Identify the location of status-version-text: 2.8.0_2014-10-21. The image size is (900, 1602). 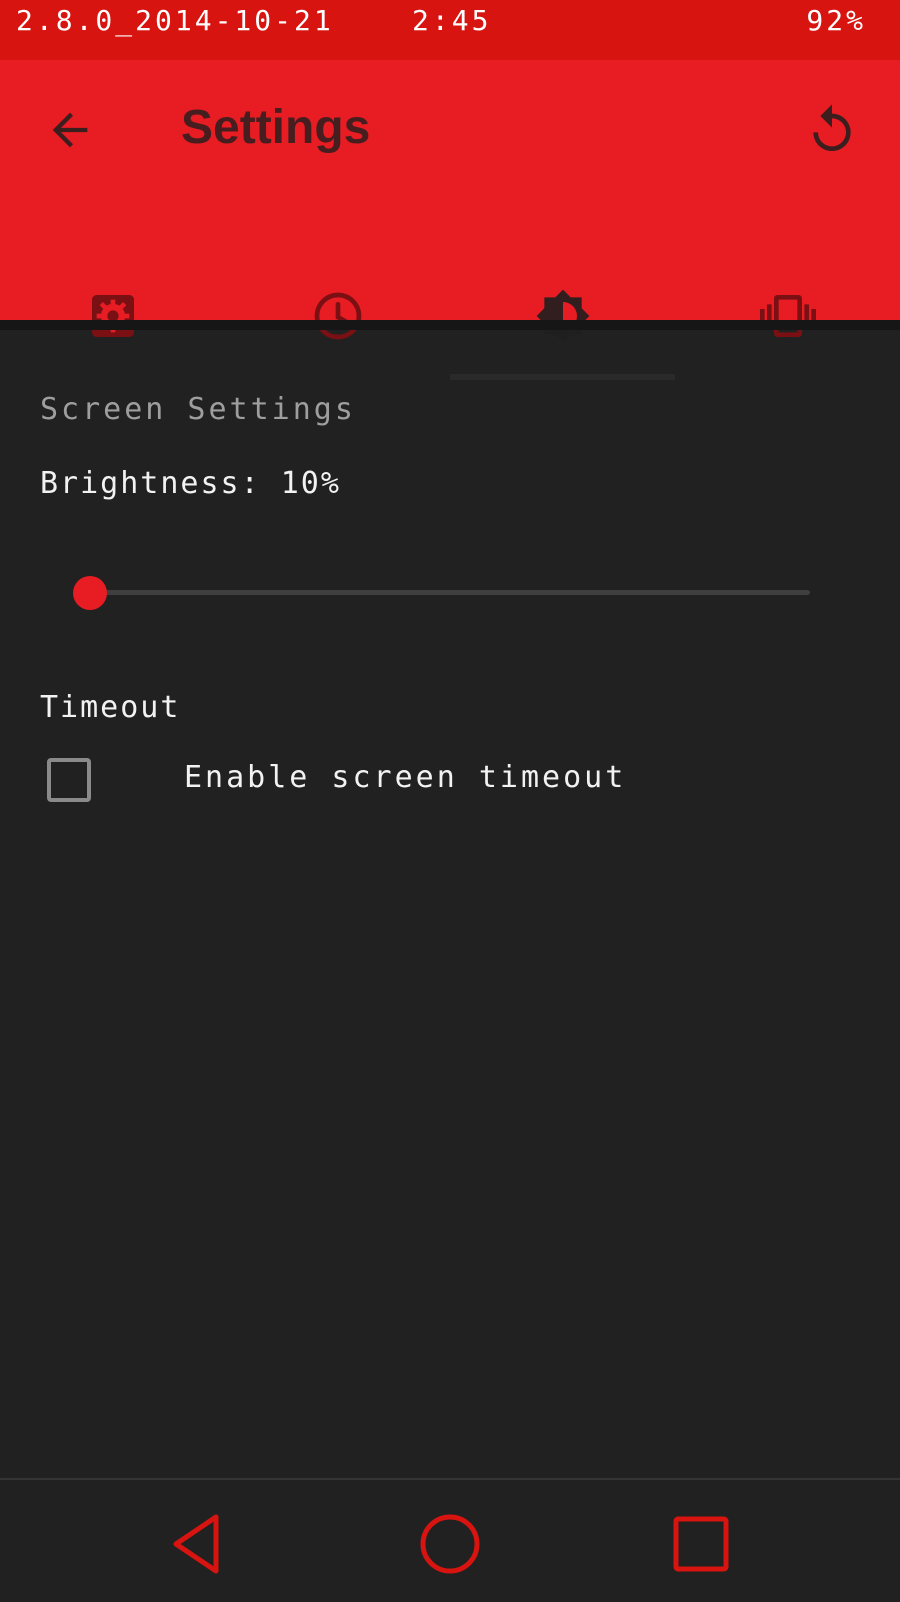
(175, 20).